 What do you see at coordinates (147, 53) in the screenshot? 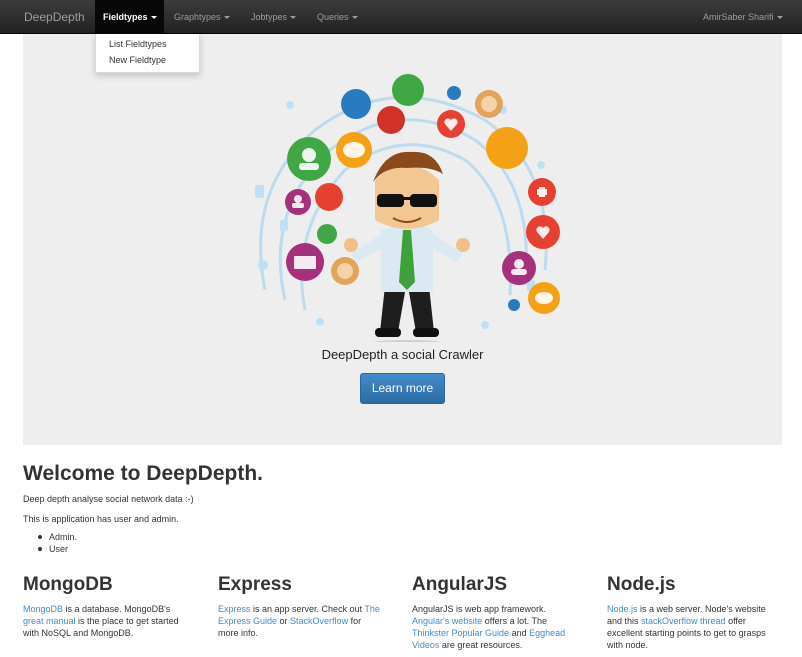
I see `fieldtypes-dropdown-menu: List Fieldtypes New Fieldtype` at bounding box center [147, 53].